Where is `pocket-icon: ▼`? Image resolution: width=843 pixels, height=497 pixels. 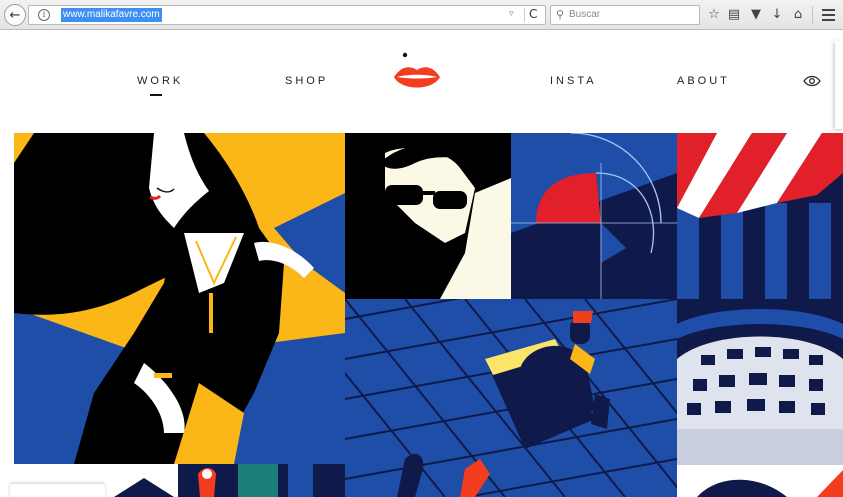
pocket-icon: ▼ is located at coordinates (756, 15).